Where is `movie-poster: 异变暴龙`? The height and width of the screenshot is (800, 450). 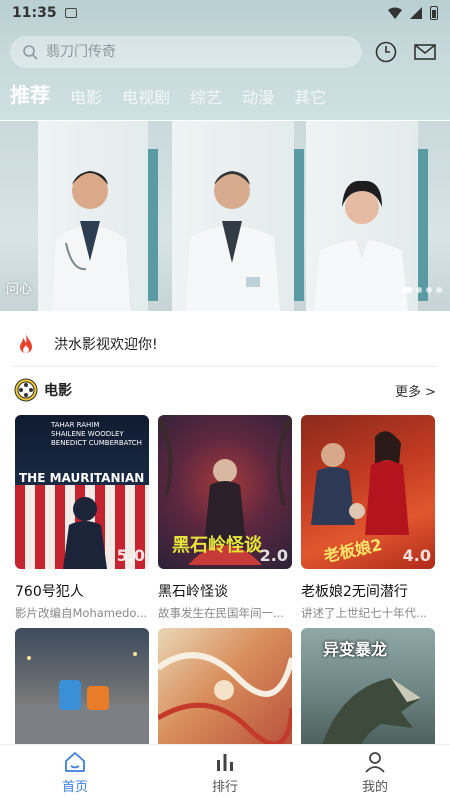
movie-poster: 异变暴龙 is located at coordinates (368, 688).